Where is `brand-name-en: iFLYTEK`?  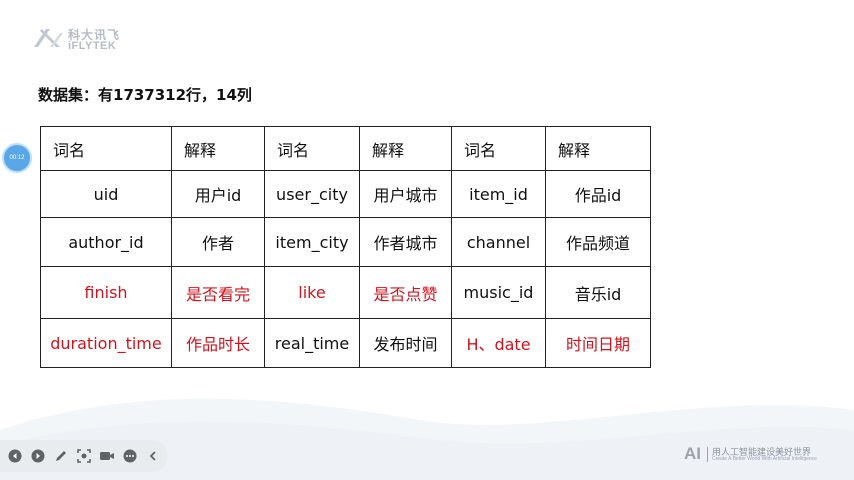 brand-name-en: iFLYTEK is located at coordinates (92, 46).